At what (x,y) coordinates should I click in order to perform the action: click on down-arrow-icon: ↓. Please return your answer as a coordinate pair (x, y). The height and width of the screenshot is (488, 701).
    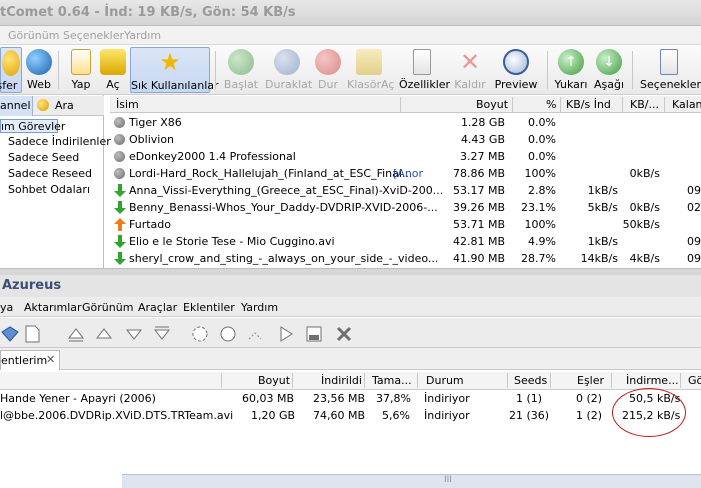
    Looking at the image, I should click on (609, 62).